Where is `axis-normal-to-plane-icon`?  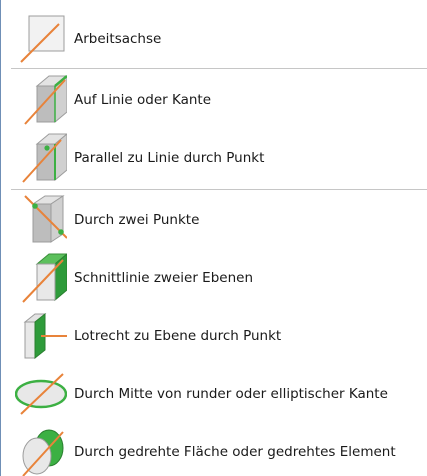
axis-normal-to-plane-icon is located at coordinates (41, 336).